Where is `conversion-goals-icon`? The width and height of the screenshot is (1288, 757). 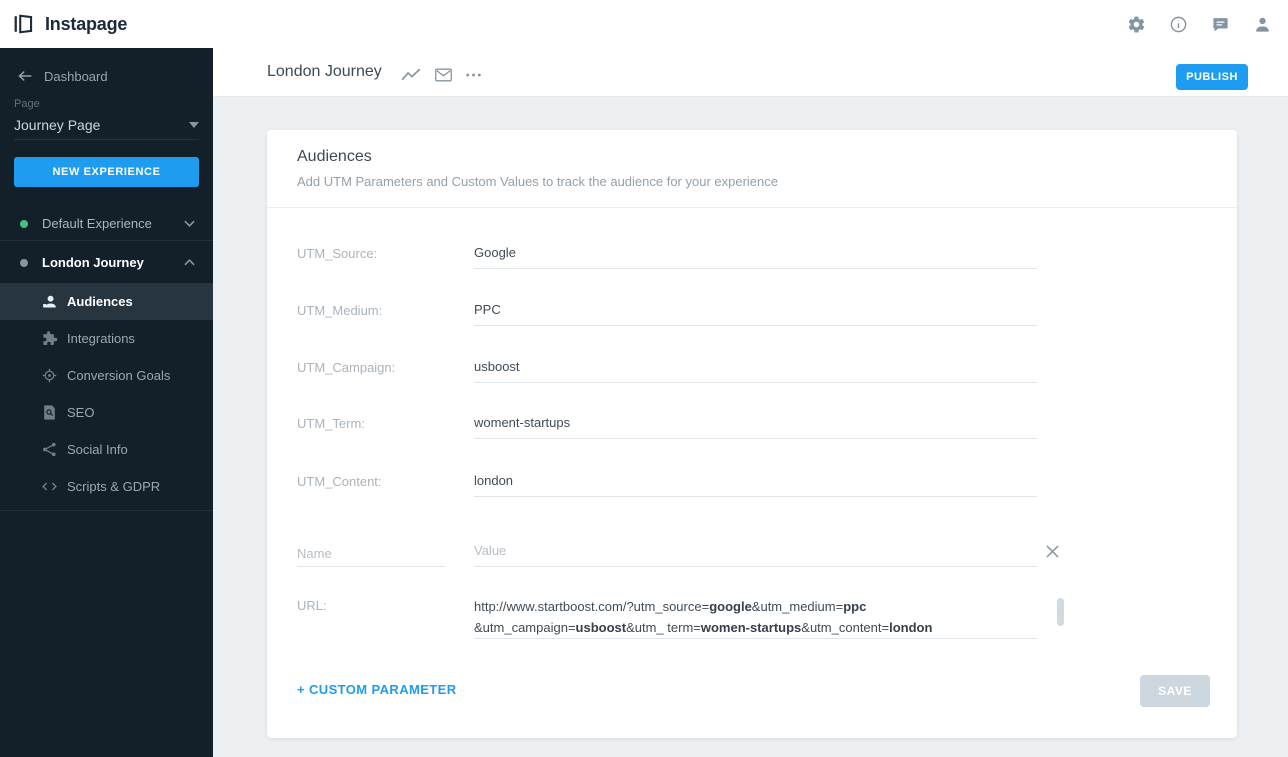
conversion-goals-icon is located at coordinates (49, 376).